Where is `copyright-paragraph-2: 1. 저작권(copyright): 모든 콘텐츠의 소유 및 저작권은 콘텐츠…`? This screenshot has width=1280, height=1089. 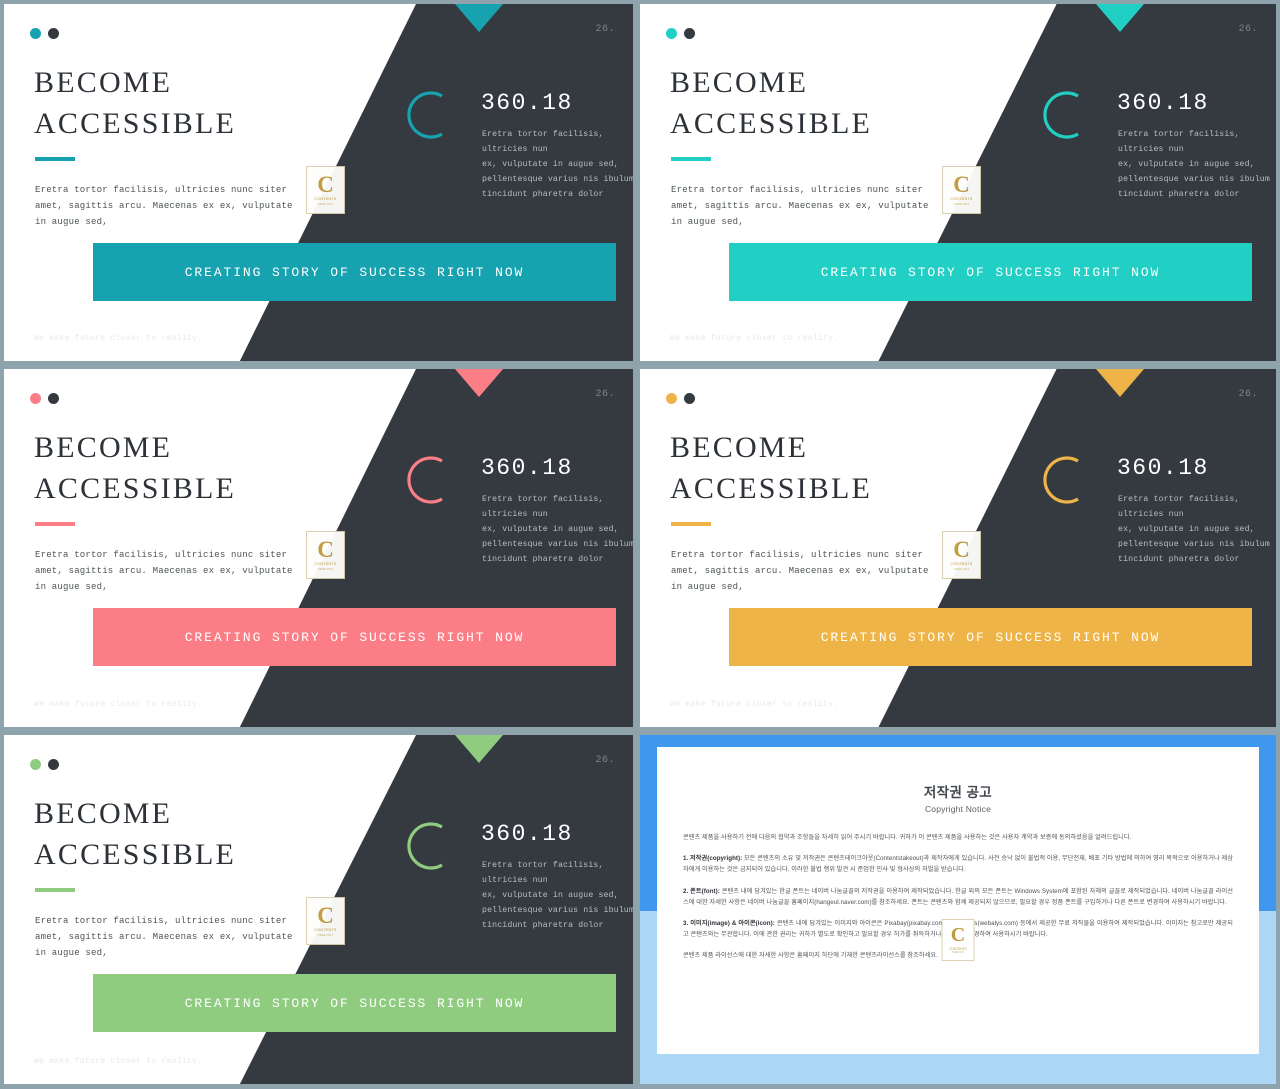
copyright-paragraph-2: 1. 저작권(copyright): 모든 콘텐츠의 소유 및 저작권은 콘텐츠… is located at coordinates (958, 864).